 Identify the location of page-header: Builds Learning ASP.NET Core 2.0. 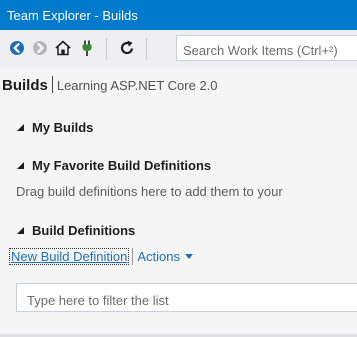
(109, 85).